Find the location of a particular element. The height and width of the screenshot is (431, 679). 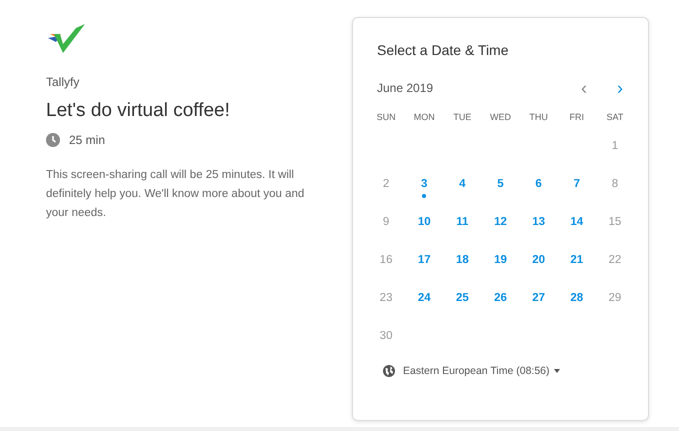

day-number: 7 is located at coordinates (577, 185).